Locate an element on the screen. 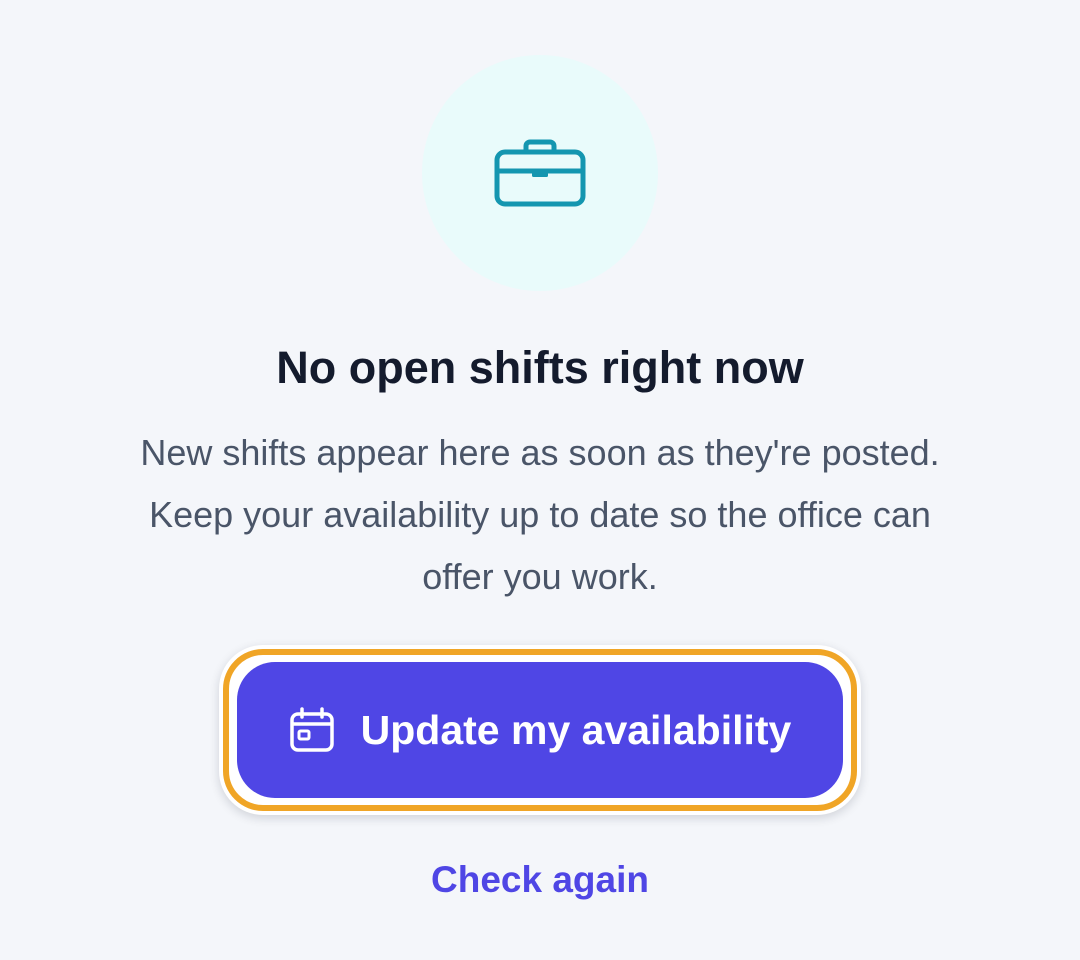  calendar-icon is located at coordinates (311, 729).